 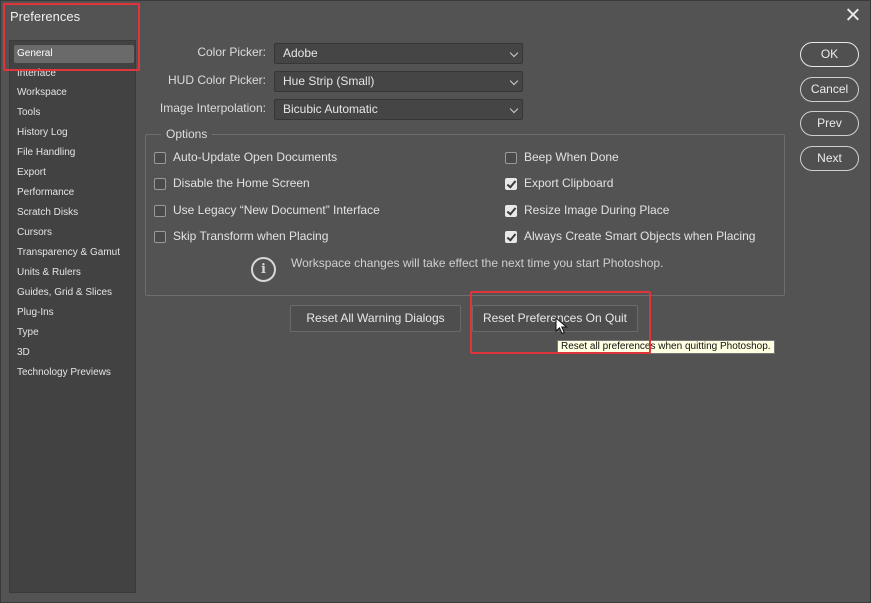 I want to click on sidebar-item-general: General, so click(x=74, y=54).